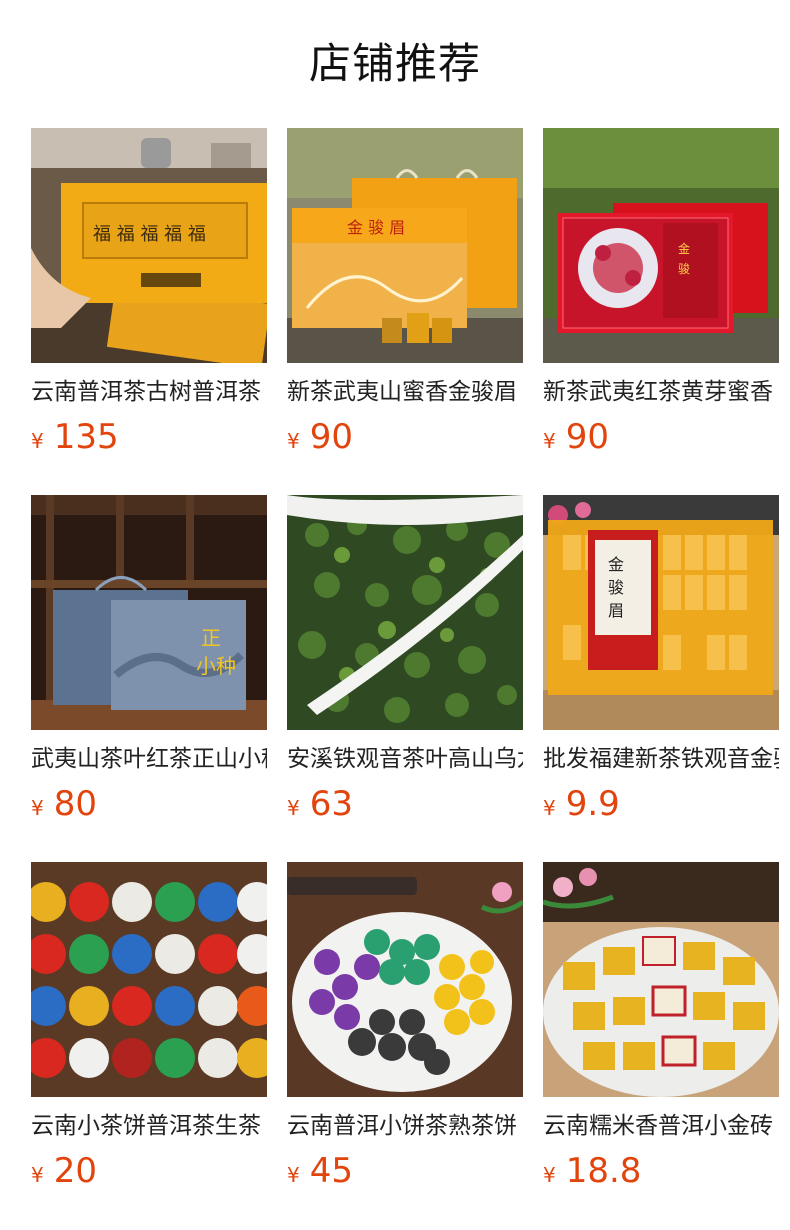 The image size is (790, 1230). What do you see at coordinates (149, 392) in the screenshot?
I see `product-name: 云南普洱茶古树普洱茶` at bounding box center [149, 392].